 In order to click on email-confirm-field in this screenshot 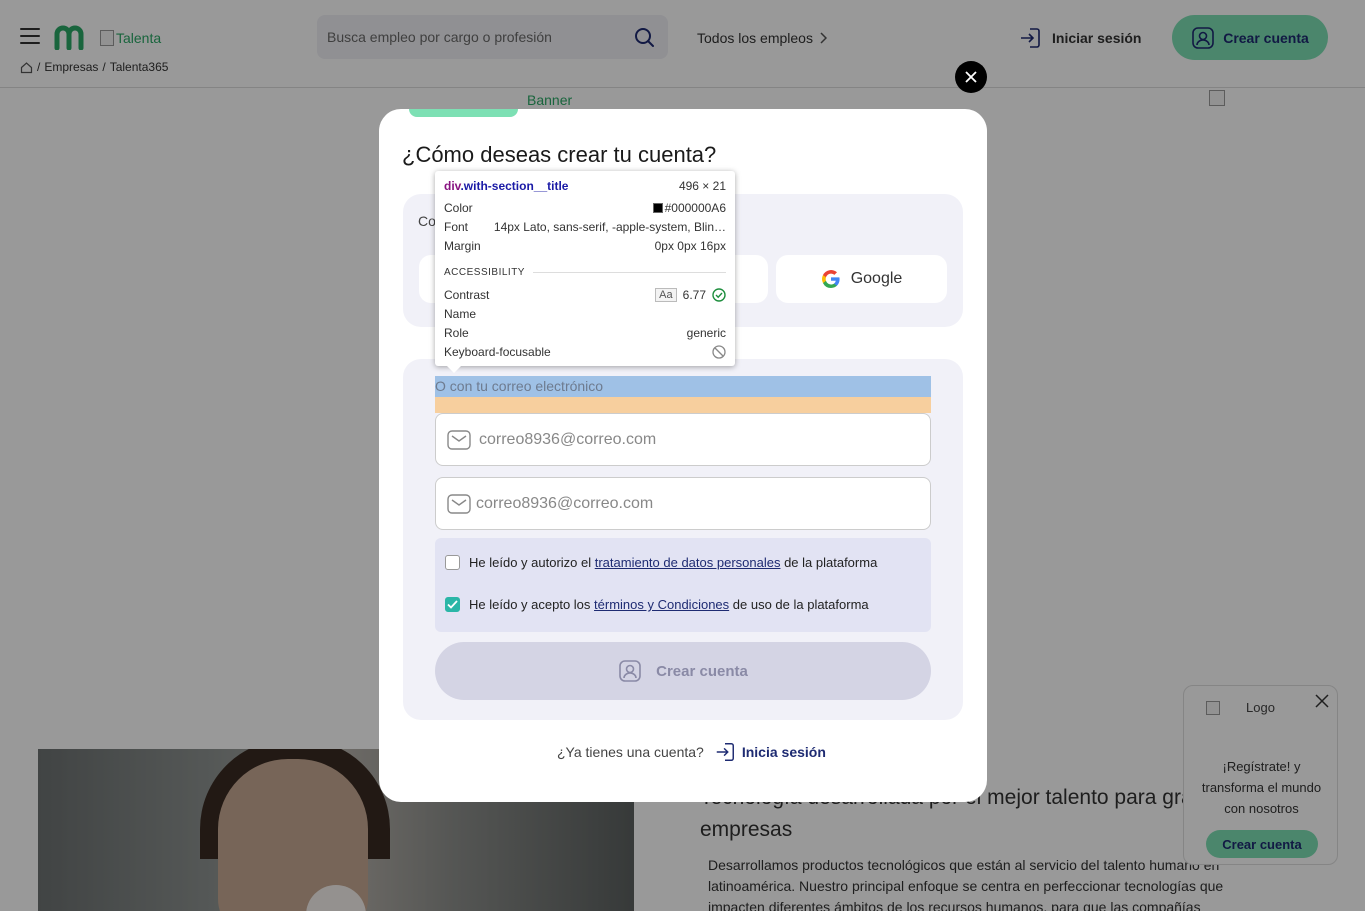, I will do `click(683, 503)`.